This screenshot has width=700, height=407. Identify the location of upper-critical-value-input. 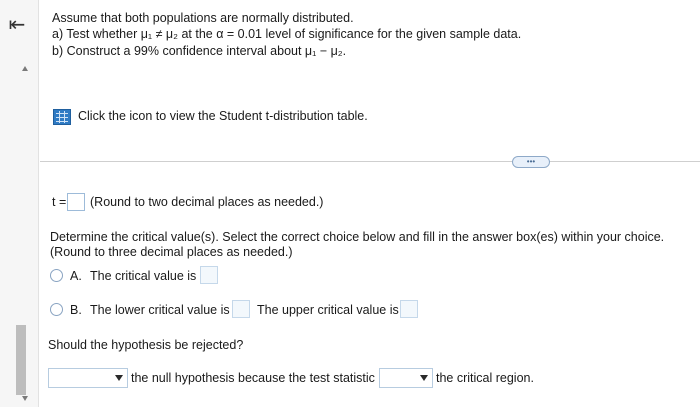
(409, 309).